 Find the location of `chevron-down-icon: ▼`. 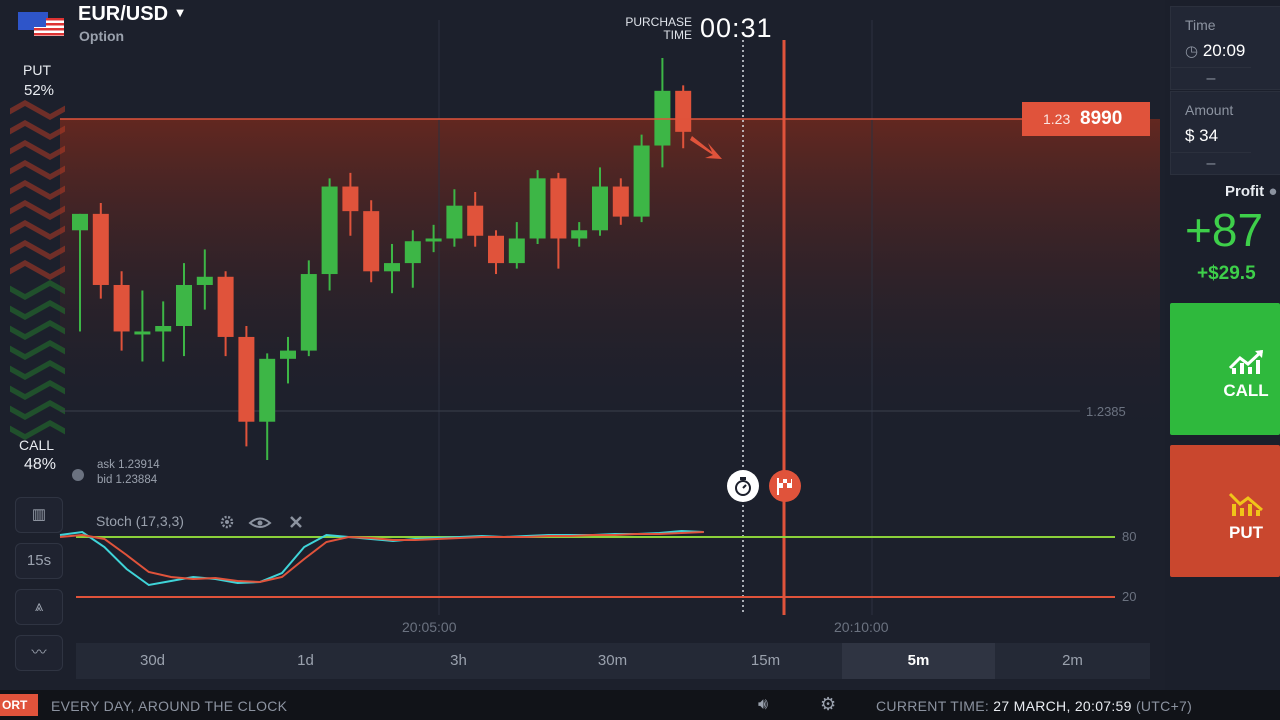

chevron-down-icon: ▼ is located at coordinates (180, 12).